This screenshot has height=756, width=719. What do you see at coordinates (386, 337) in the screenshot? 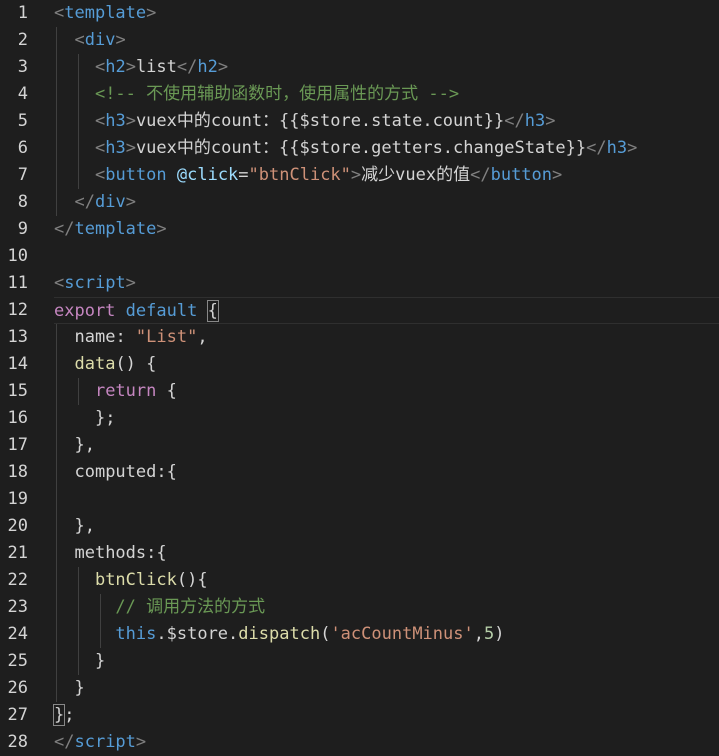
I see `code-line: name: "List",` at bounding box center [386, 337].